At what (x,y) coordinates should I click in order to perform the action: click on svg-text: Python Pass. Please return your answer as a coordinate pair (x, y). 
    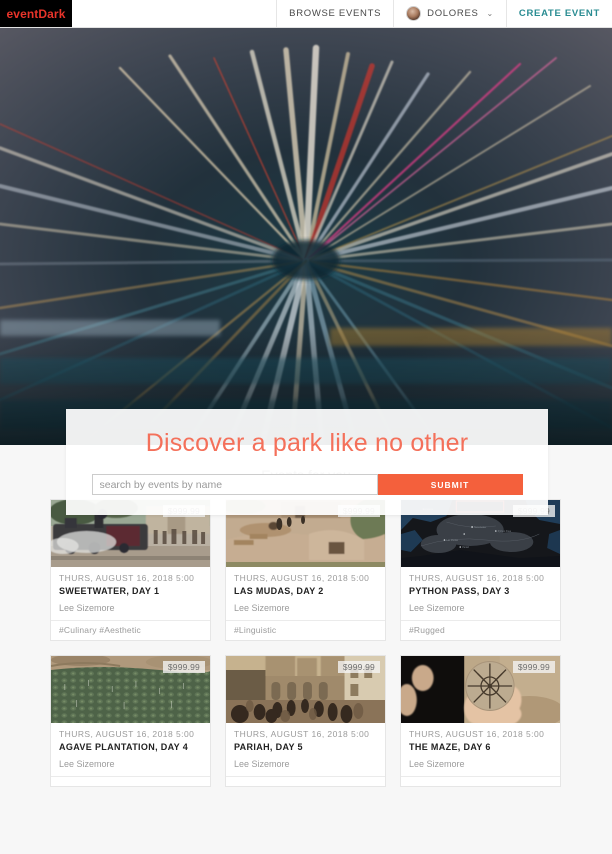
    Looking at the image, I should click on (505, 531).